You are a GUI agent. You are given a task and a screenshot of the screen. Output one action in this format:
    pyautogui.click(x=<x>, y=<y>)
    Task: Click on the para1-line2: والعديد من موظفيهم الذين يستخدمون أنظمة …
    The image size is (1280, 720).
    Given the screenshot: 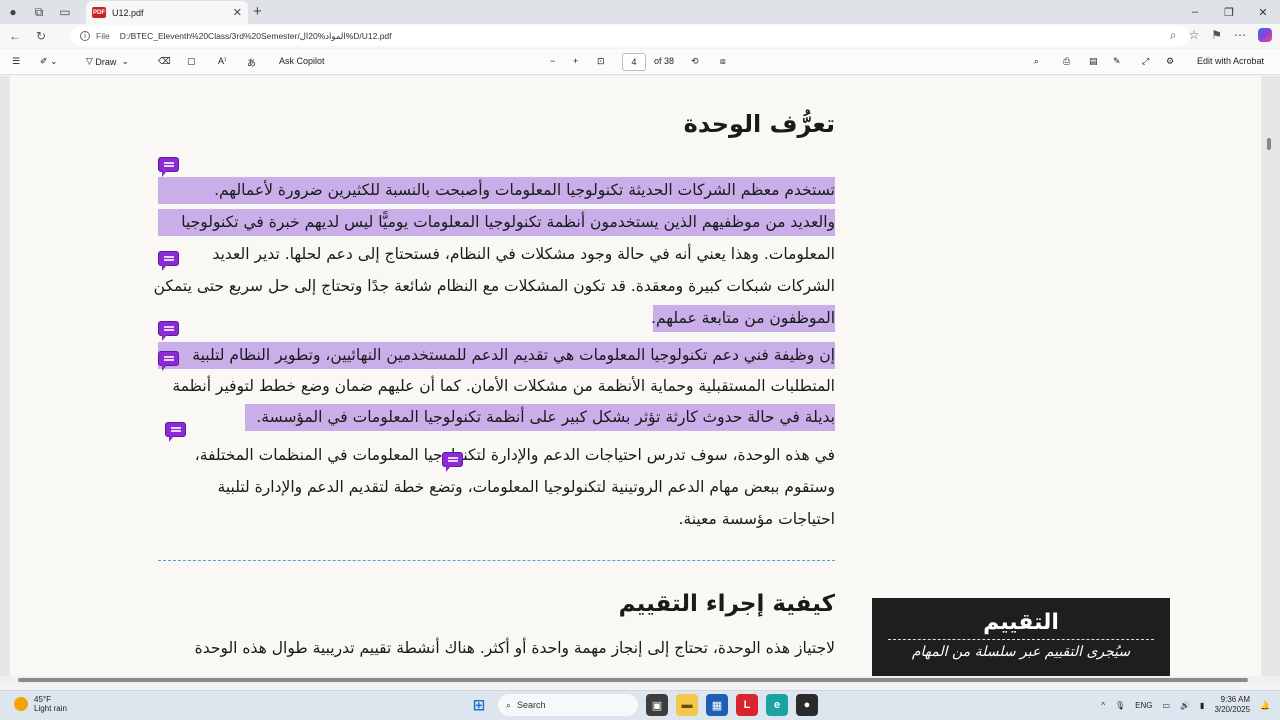 What is the action you would take?
    pyautogui.click(x=496, y=222)
    